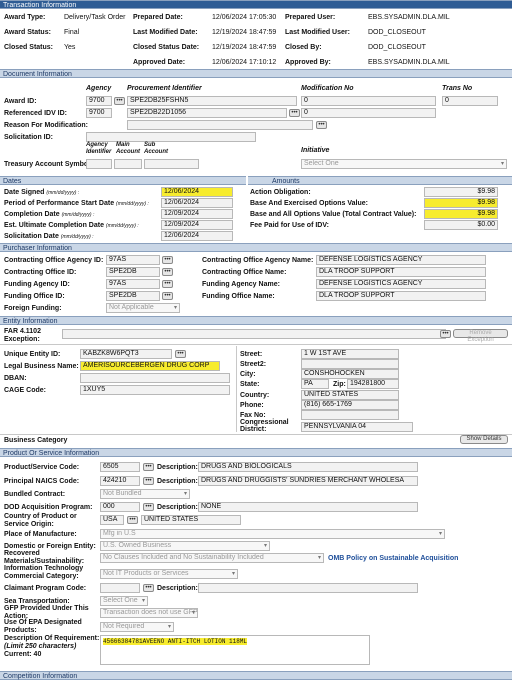 This screenshot has height=680, width=512. I want to click on funding-office-id-field: SPE2DB, so click(133, 296).